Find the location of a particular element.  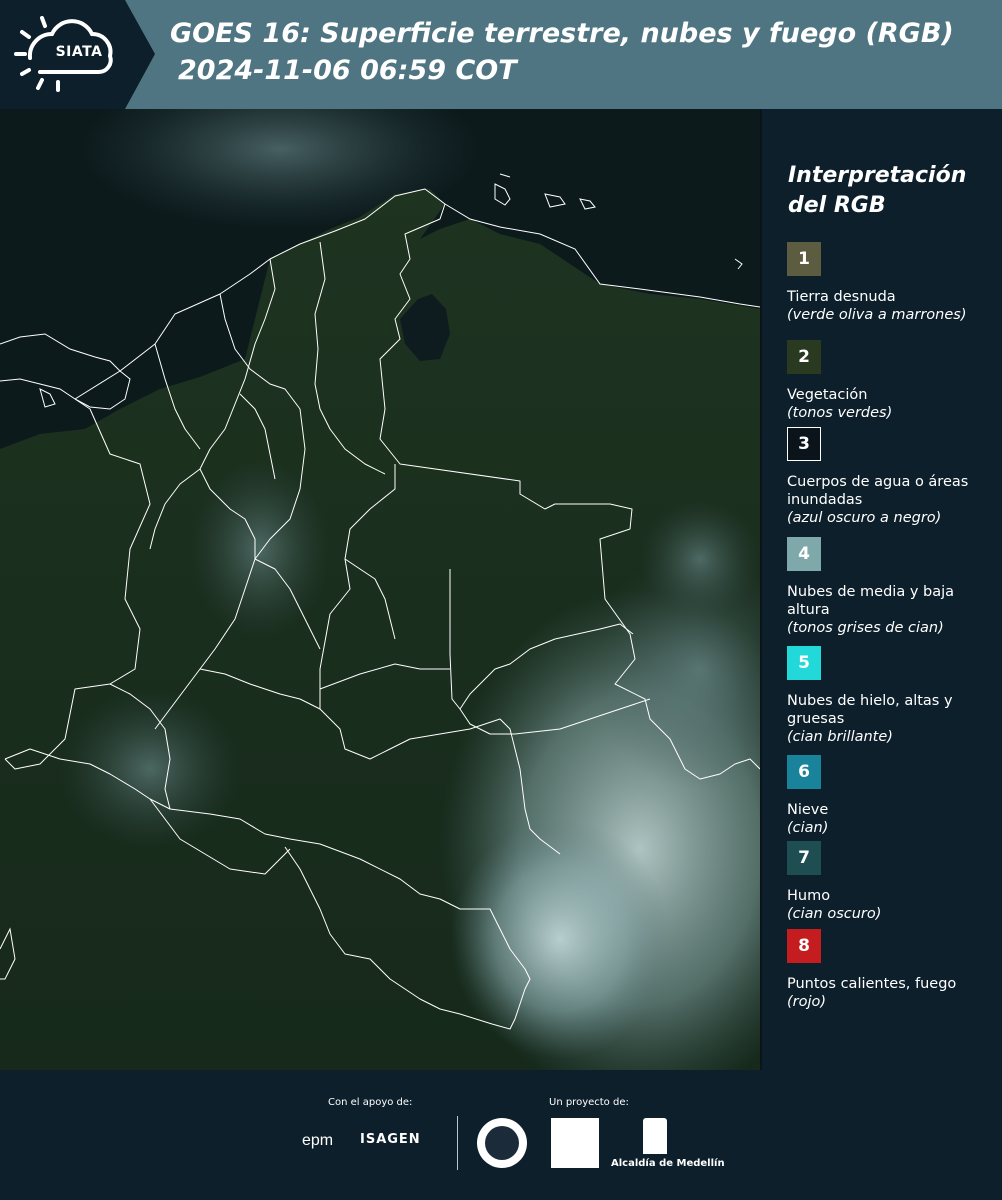

legend-swatch: 2 is located at coordinates (804, 357).